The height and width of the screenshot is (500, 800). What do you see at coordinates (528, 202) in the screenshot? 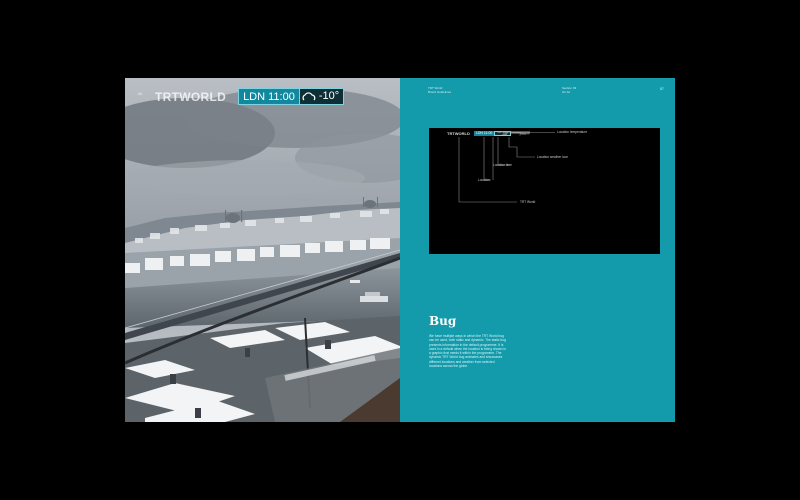
I see `callout-logo: TRT World` at bounding box center [528, 202].